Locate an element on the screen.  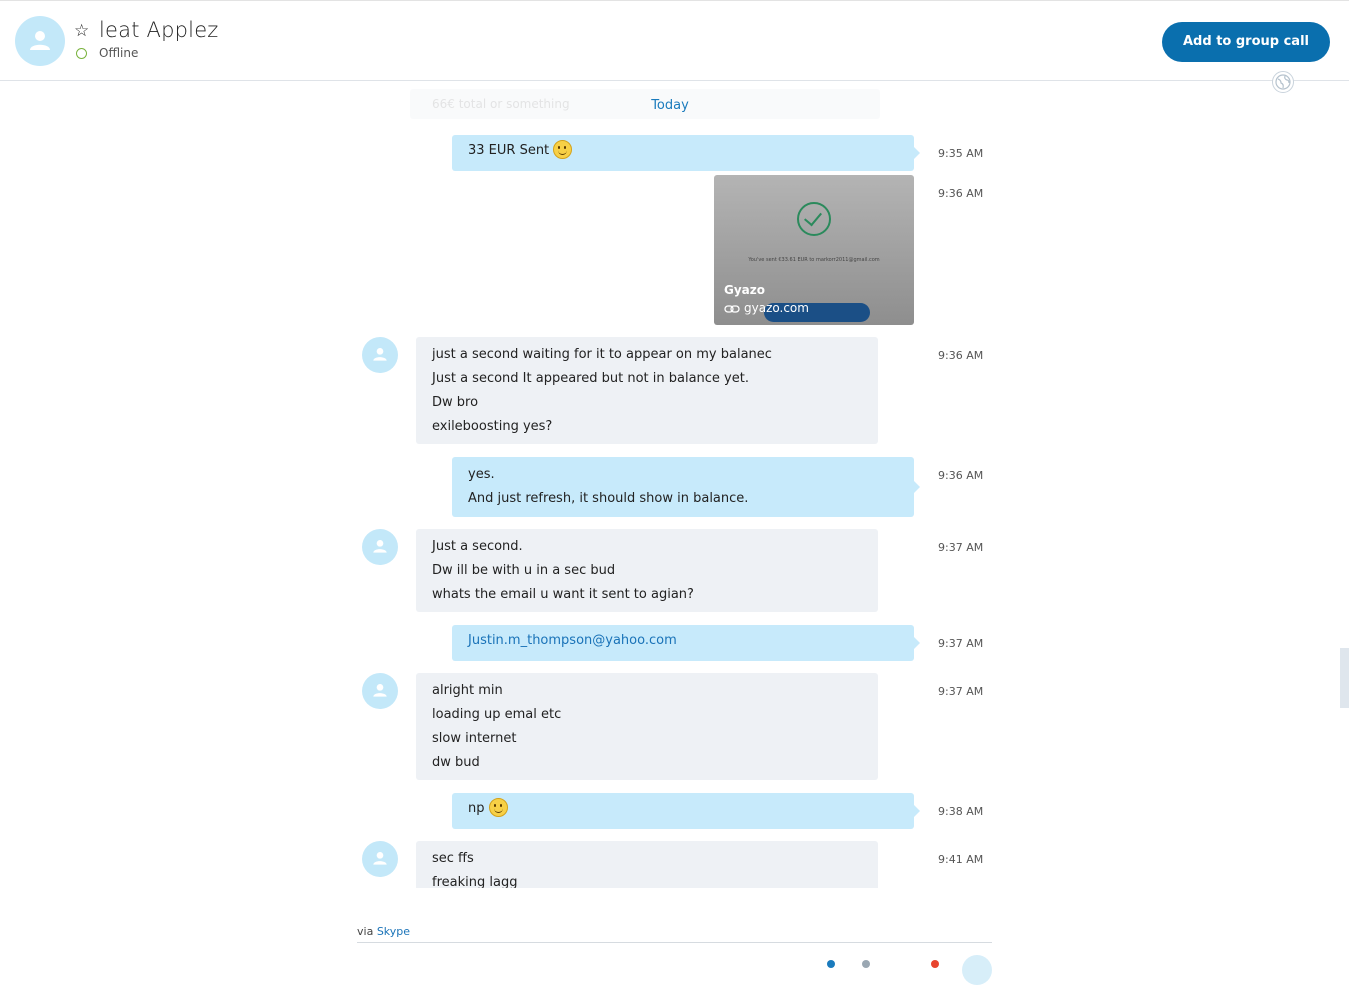
add-to-group-call-button: Add to group call is located at coordinates (1246, 42).